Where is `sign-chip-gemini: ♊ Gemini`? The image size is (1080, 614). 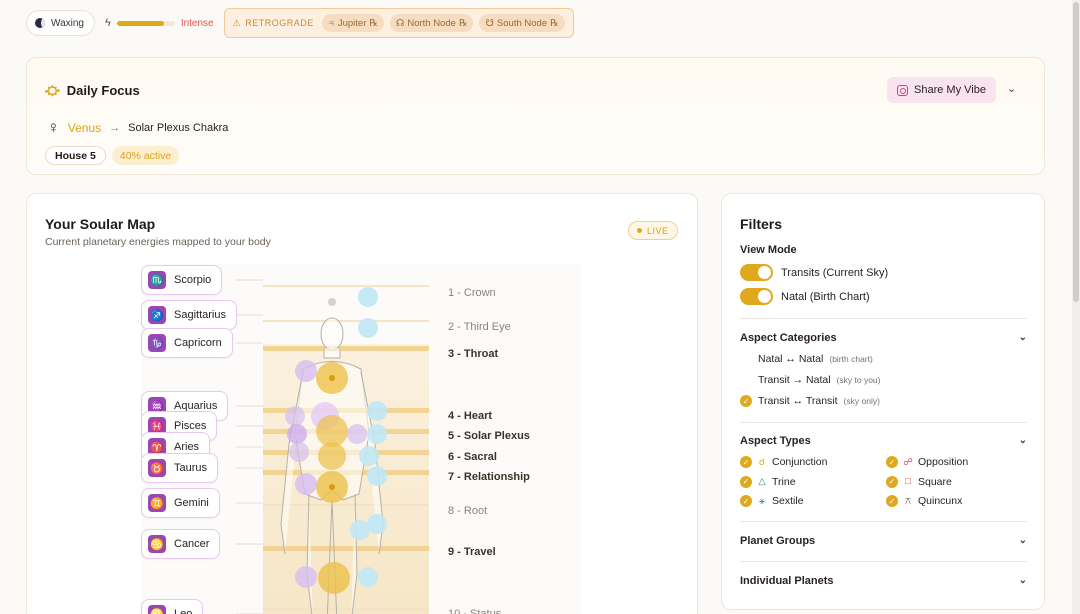
sign-chip-gemini: ♊ Gemini is located at coordinates (180, 503).